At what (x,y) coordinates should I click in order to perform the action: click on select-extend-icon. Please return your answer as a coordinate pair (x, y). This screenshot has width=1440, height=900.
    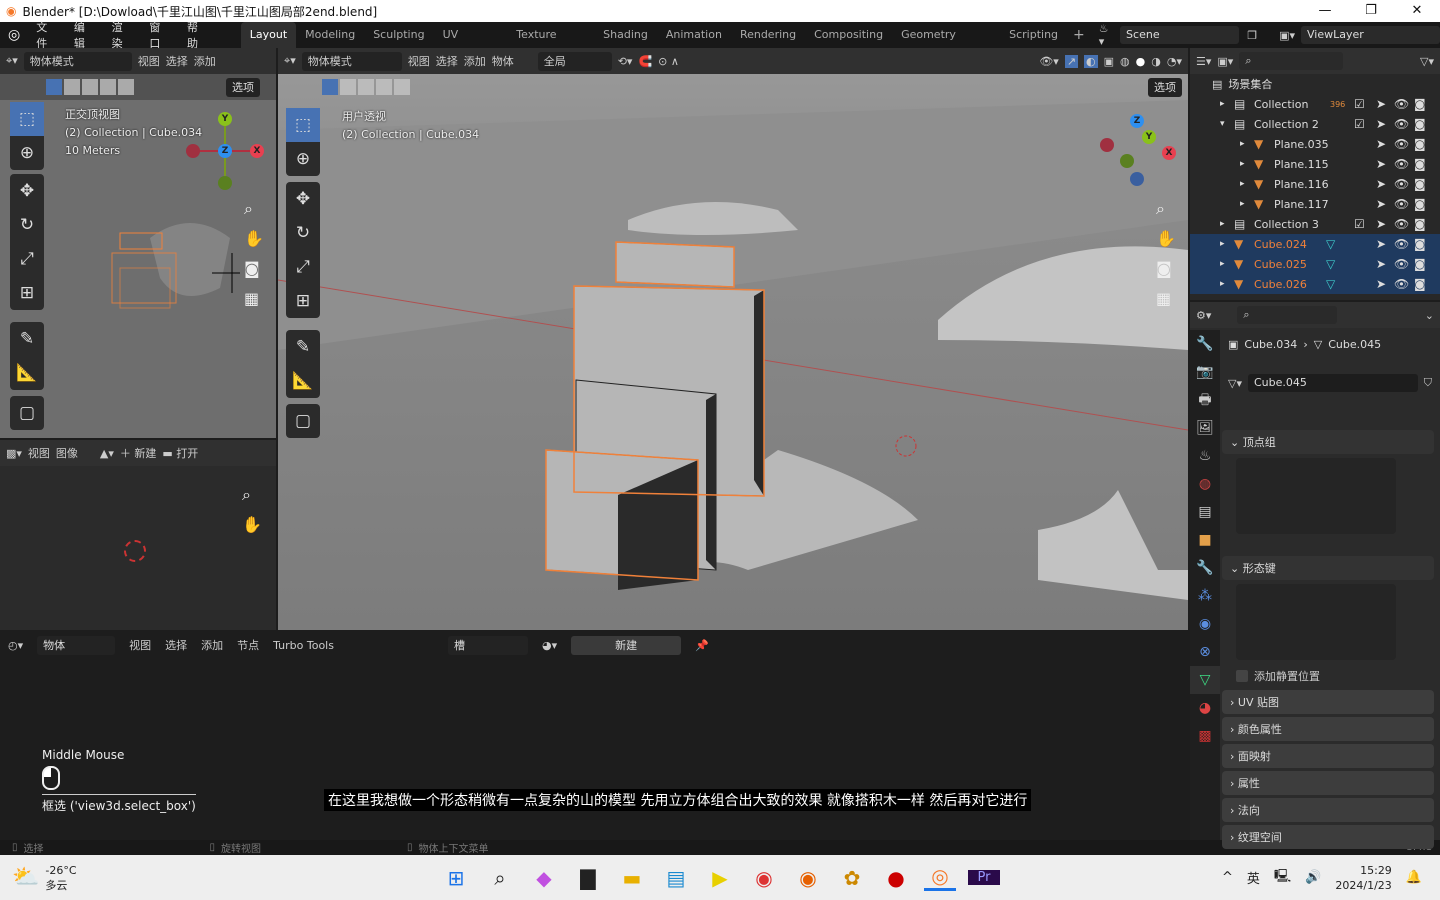
    Looking at the image, I should click on (72, 87).